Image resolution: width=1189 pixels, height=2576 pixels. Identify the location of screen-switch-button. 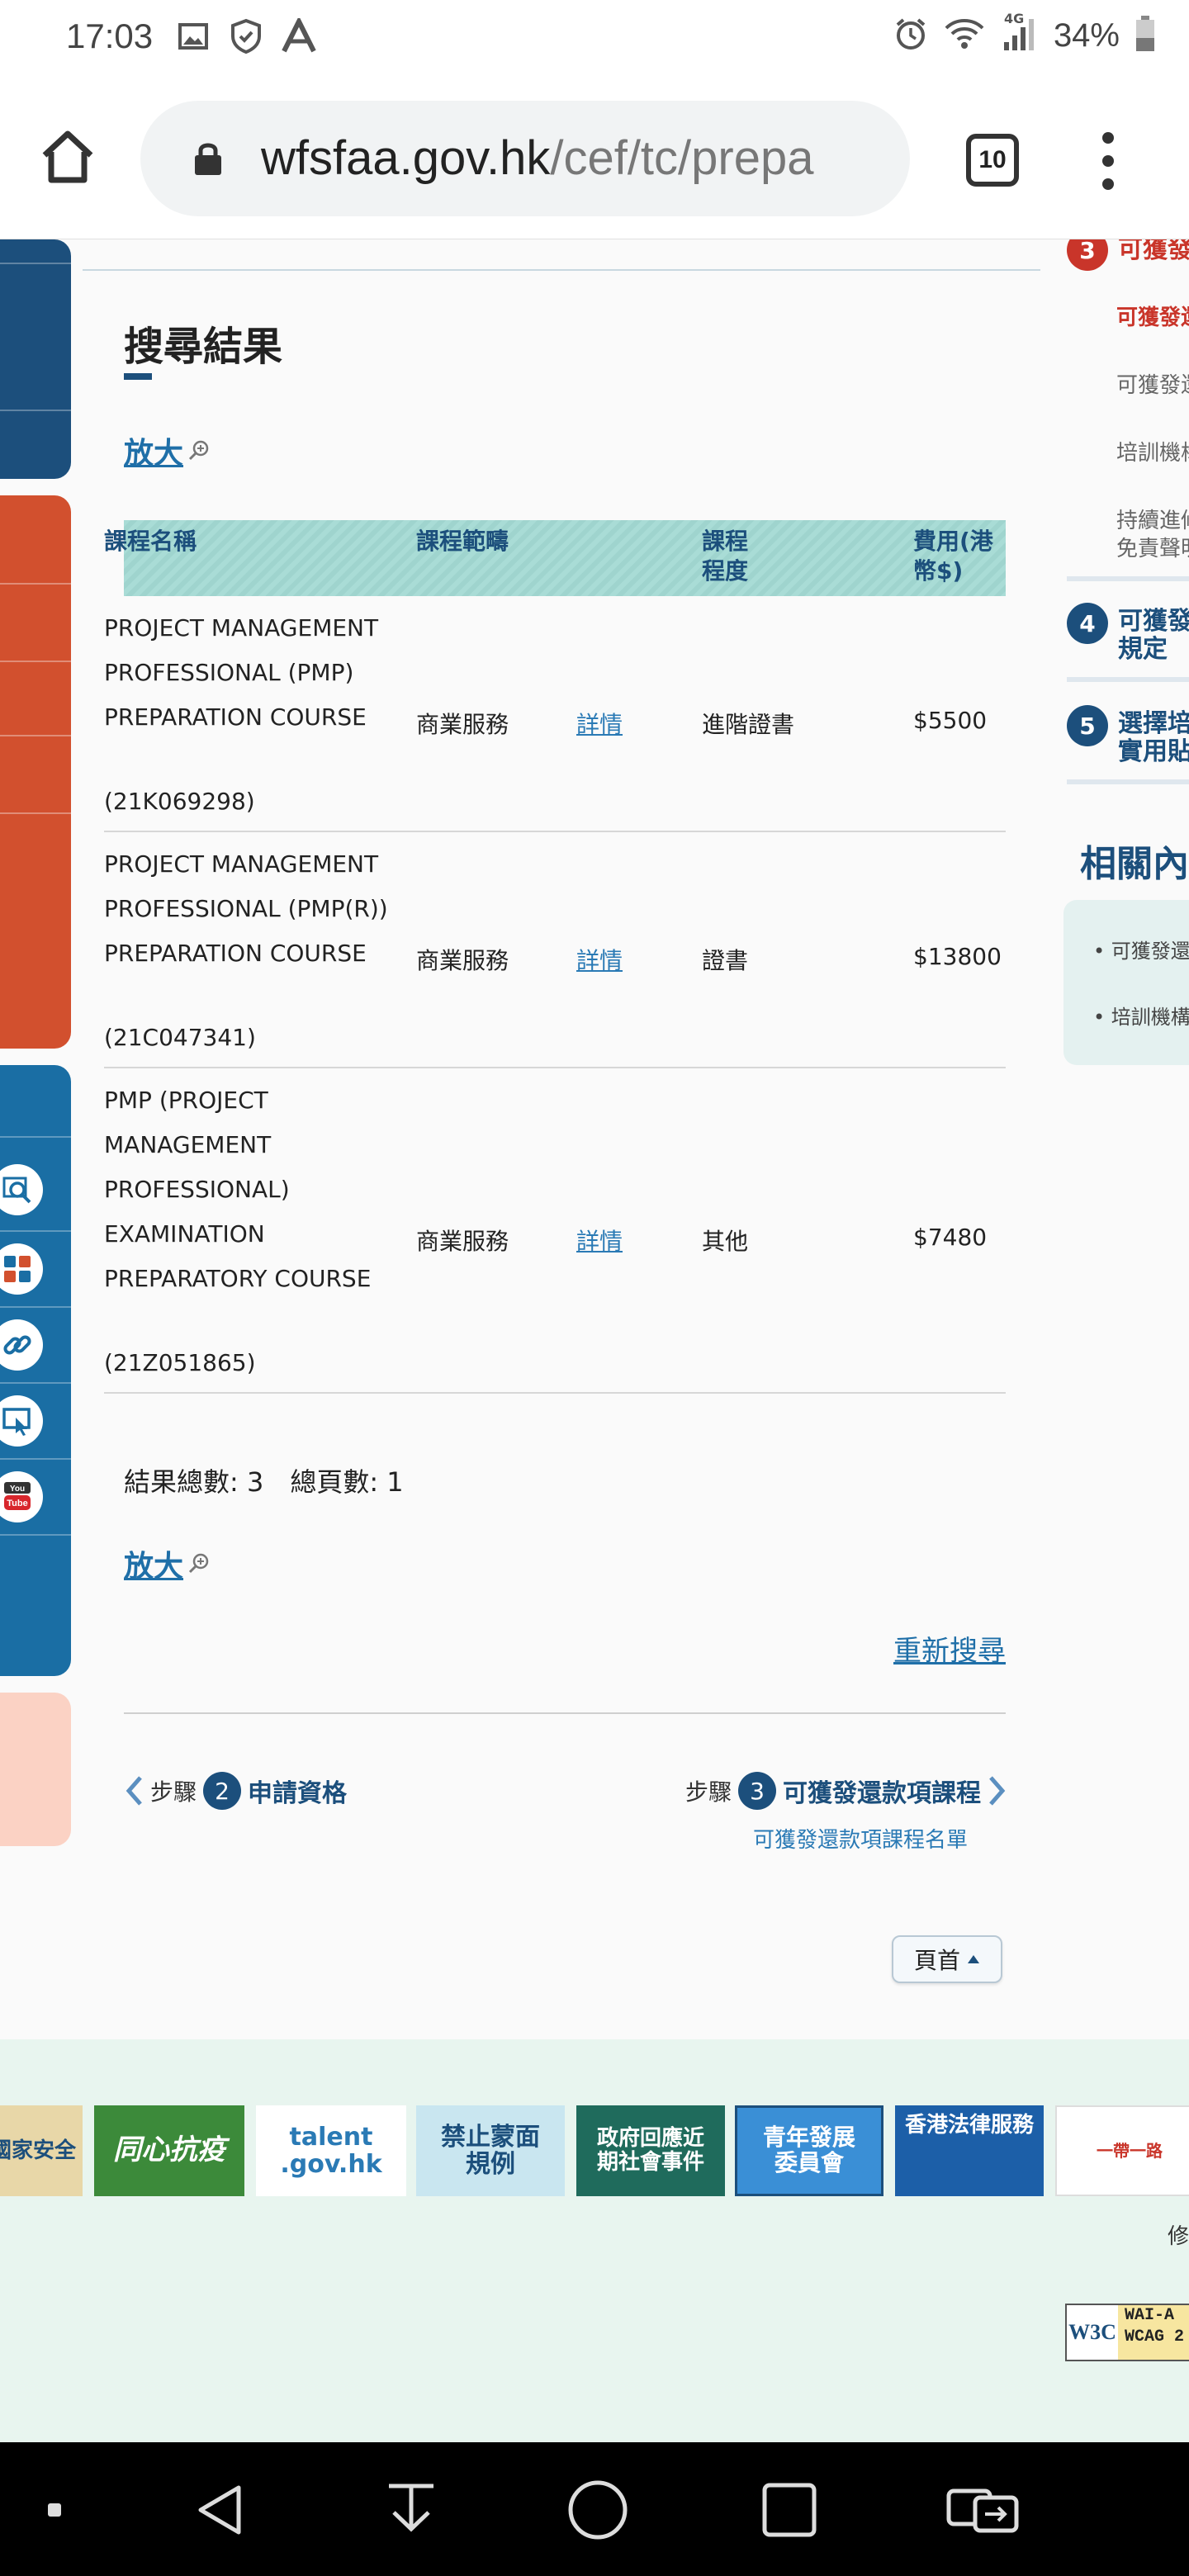
(982, 2510).